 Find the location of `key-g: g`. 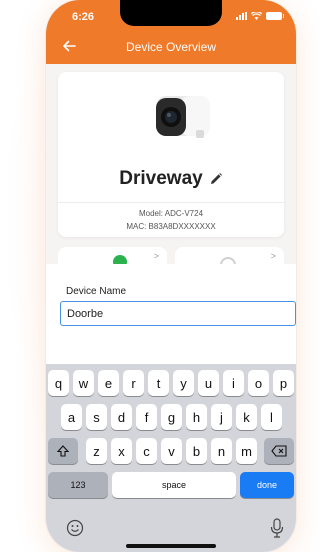

key-g: g is located at coordinates (171, 417).